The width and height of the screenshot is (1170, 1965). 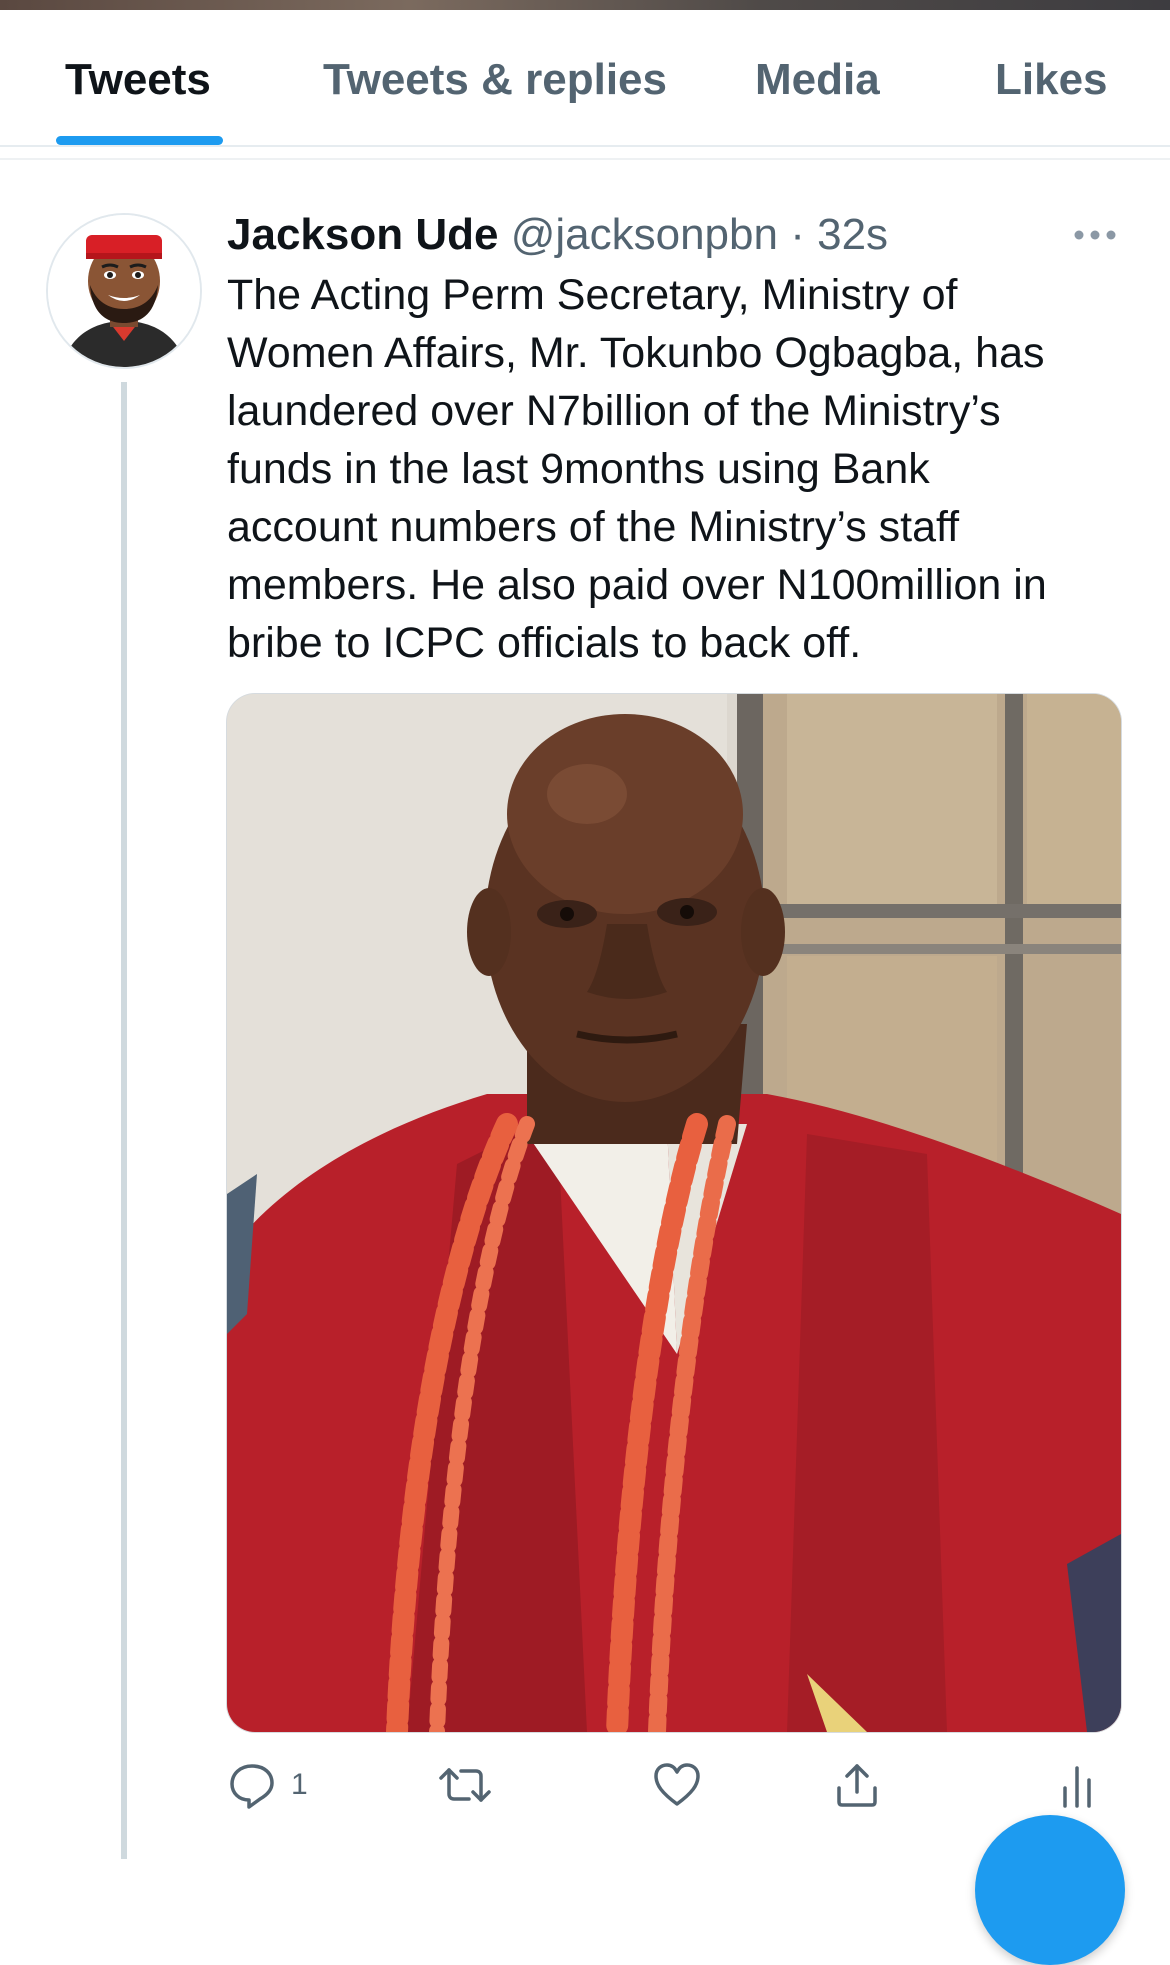 I want to click on like-button, so click(x=677, y=1785).